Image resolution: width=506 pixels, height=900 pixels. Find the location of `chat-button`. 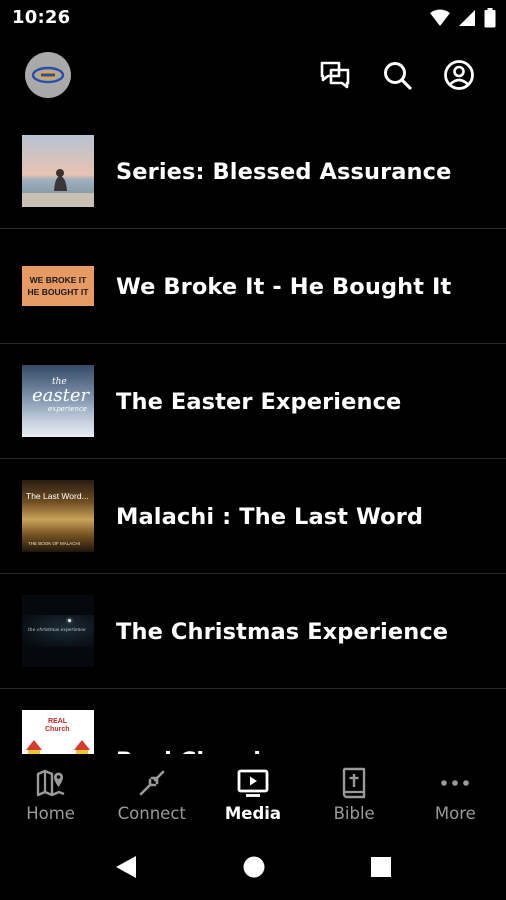

chat-button is located at coordinates (335, 75).